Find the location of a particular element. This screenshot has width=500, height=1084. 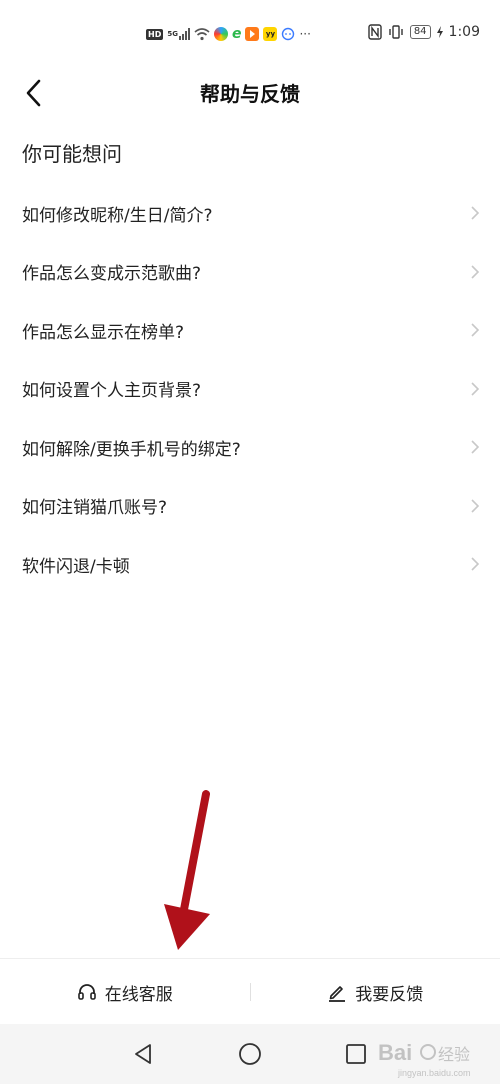

header: 帮助与反馈 is located at coordinates (250, 92).